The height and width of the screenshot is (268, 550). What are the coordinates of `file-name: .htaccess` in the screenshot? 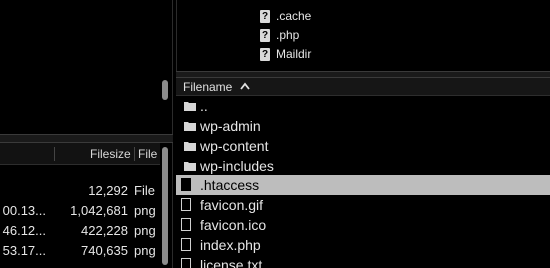 It's located at (230, 185).